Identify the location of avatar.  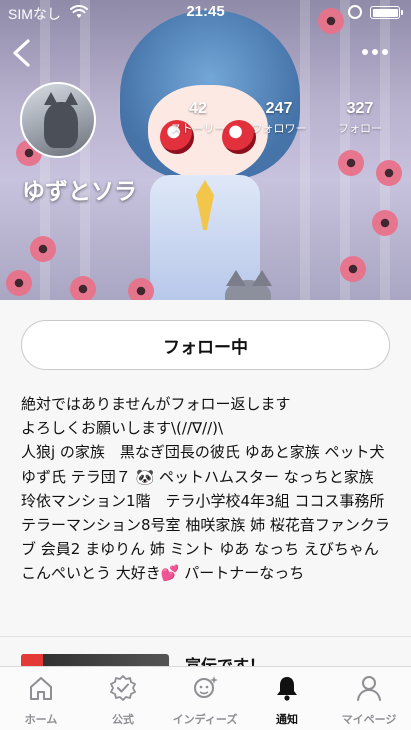
(58, 120).